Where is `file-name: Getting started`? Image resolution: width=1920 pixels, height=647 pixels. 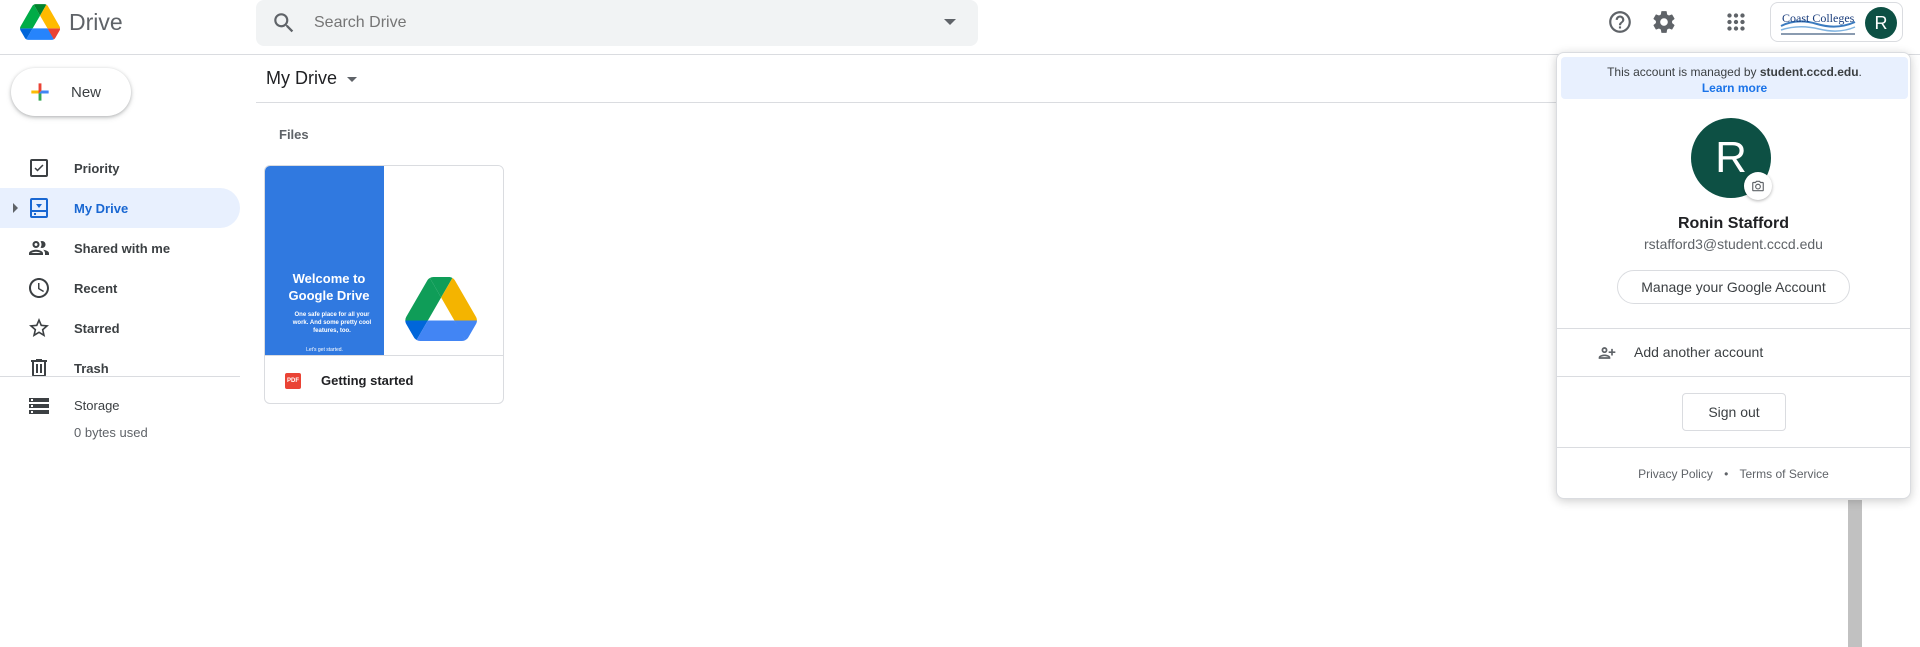
file-name: Getting started is located at coordinates (367, 380).